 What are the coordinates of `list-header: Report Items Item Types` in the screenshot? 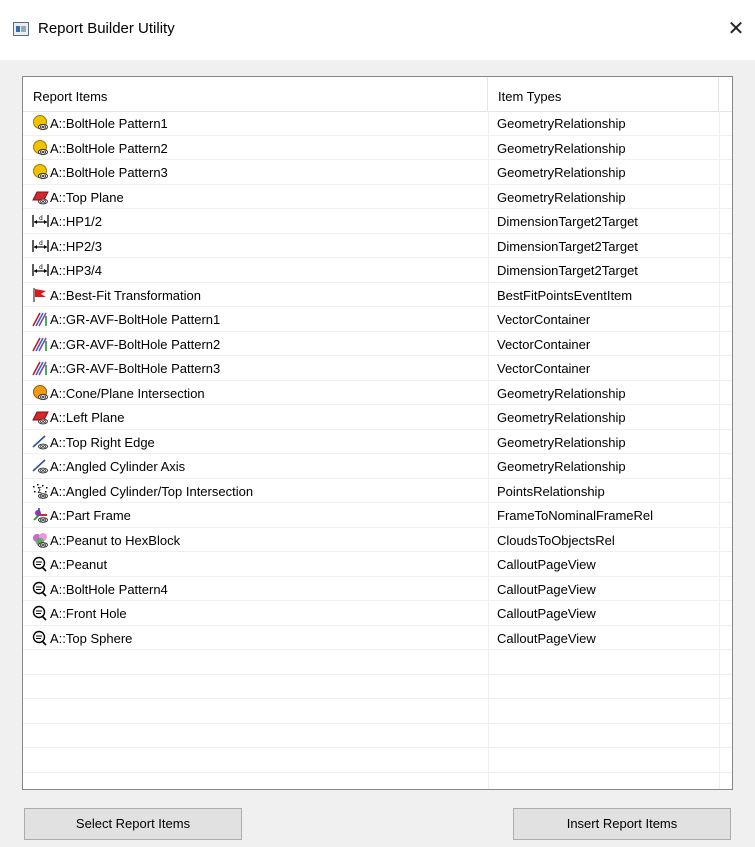 It's located at (377, 94).